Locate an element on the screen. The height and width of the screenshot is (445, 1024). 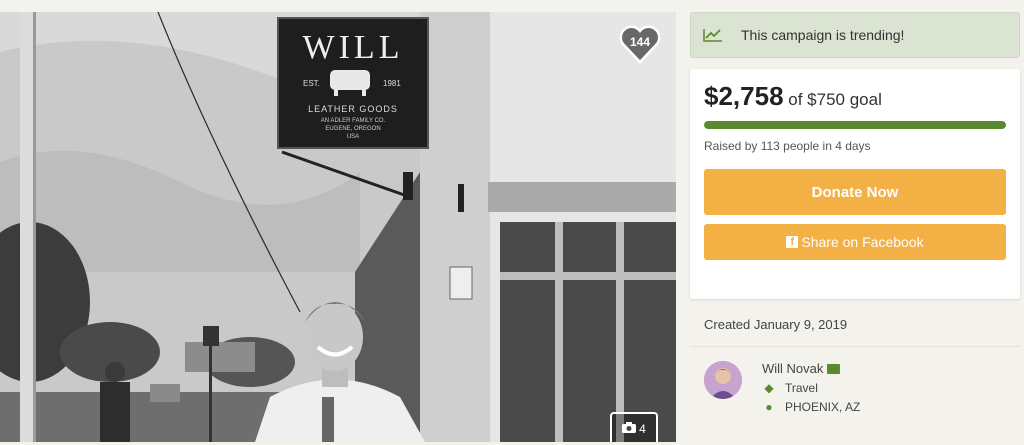
share-button-label: Share on Facebook is located at coordinates (862, 242).